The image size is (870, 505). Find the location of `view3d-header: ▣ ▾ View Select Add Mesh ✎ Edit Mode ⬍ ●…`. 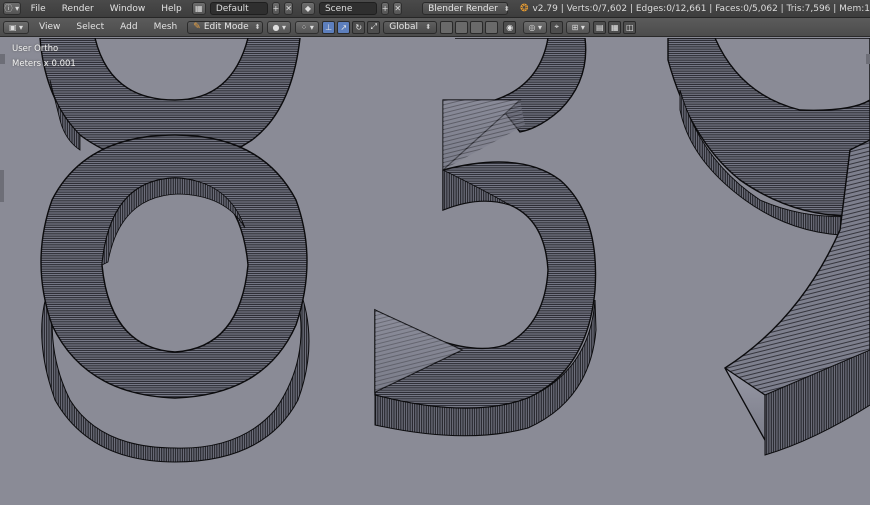

view3d-header: ▣ ▾ View Select Add Mesh ✎ Edit Mode ⬍ ●… is located at coordinates (435, 27).